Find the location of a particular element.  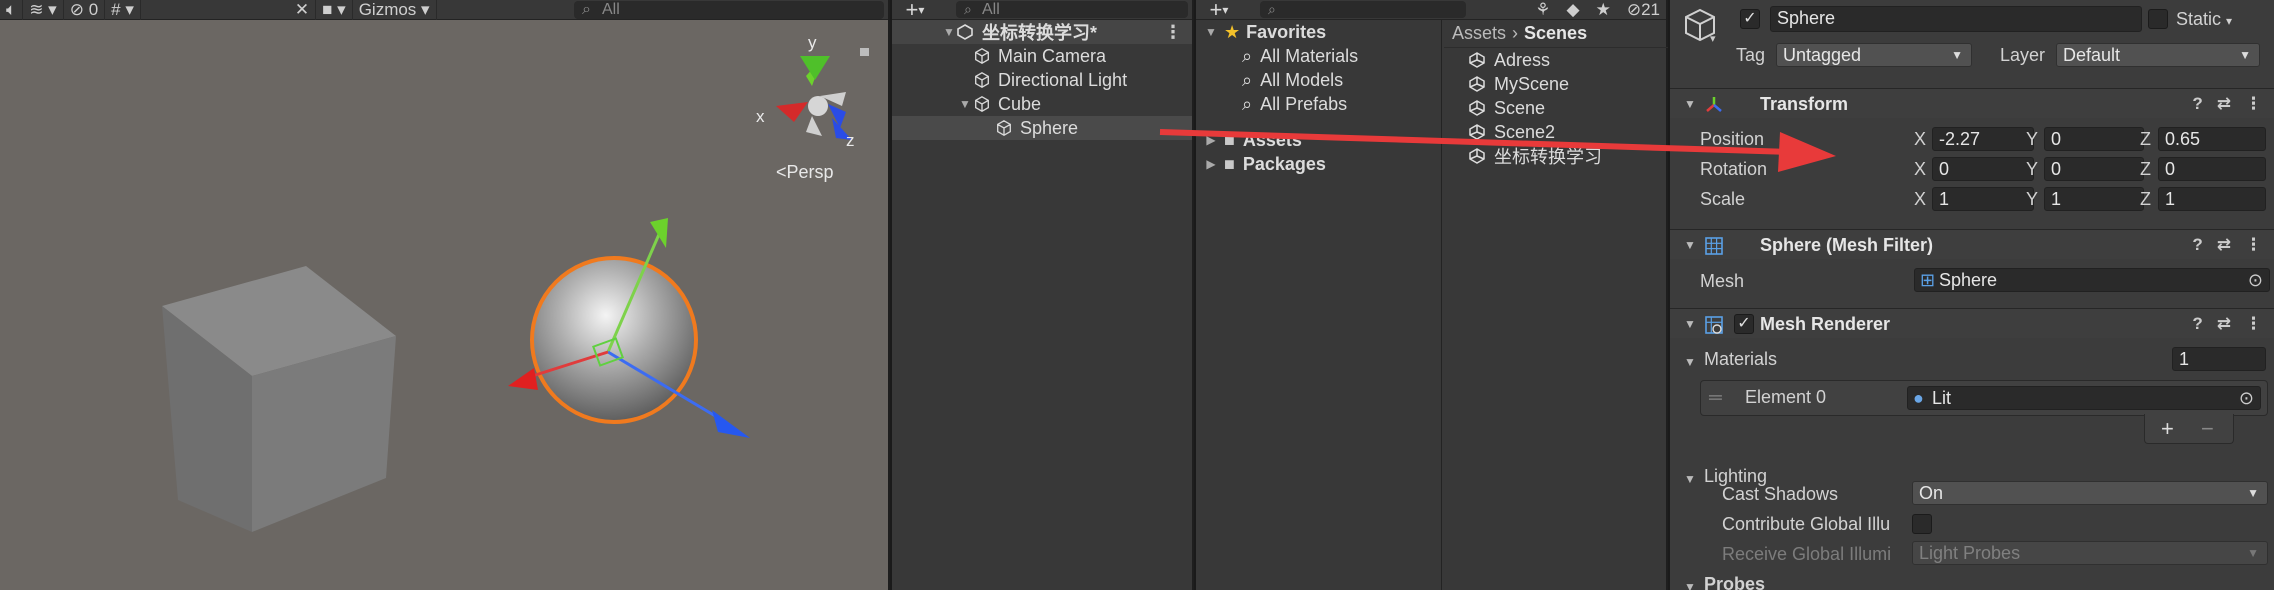

camera-icon: ■ ▾ is located at coordinates (334, 10).